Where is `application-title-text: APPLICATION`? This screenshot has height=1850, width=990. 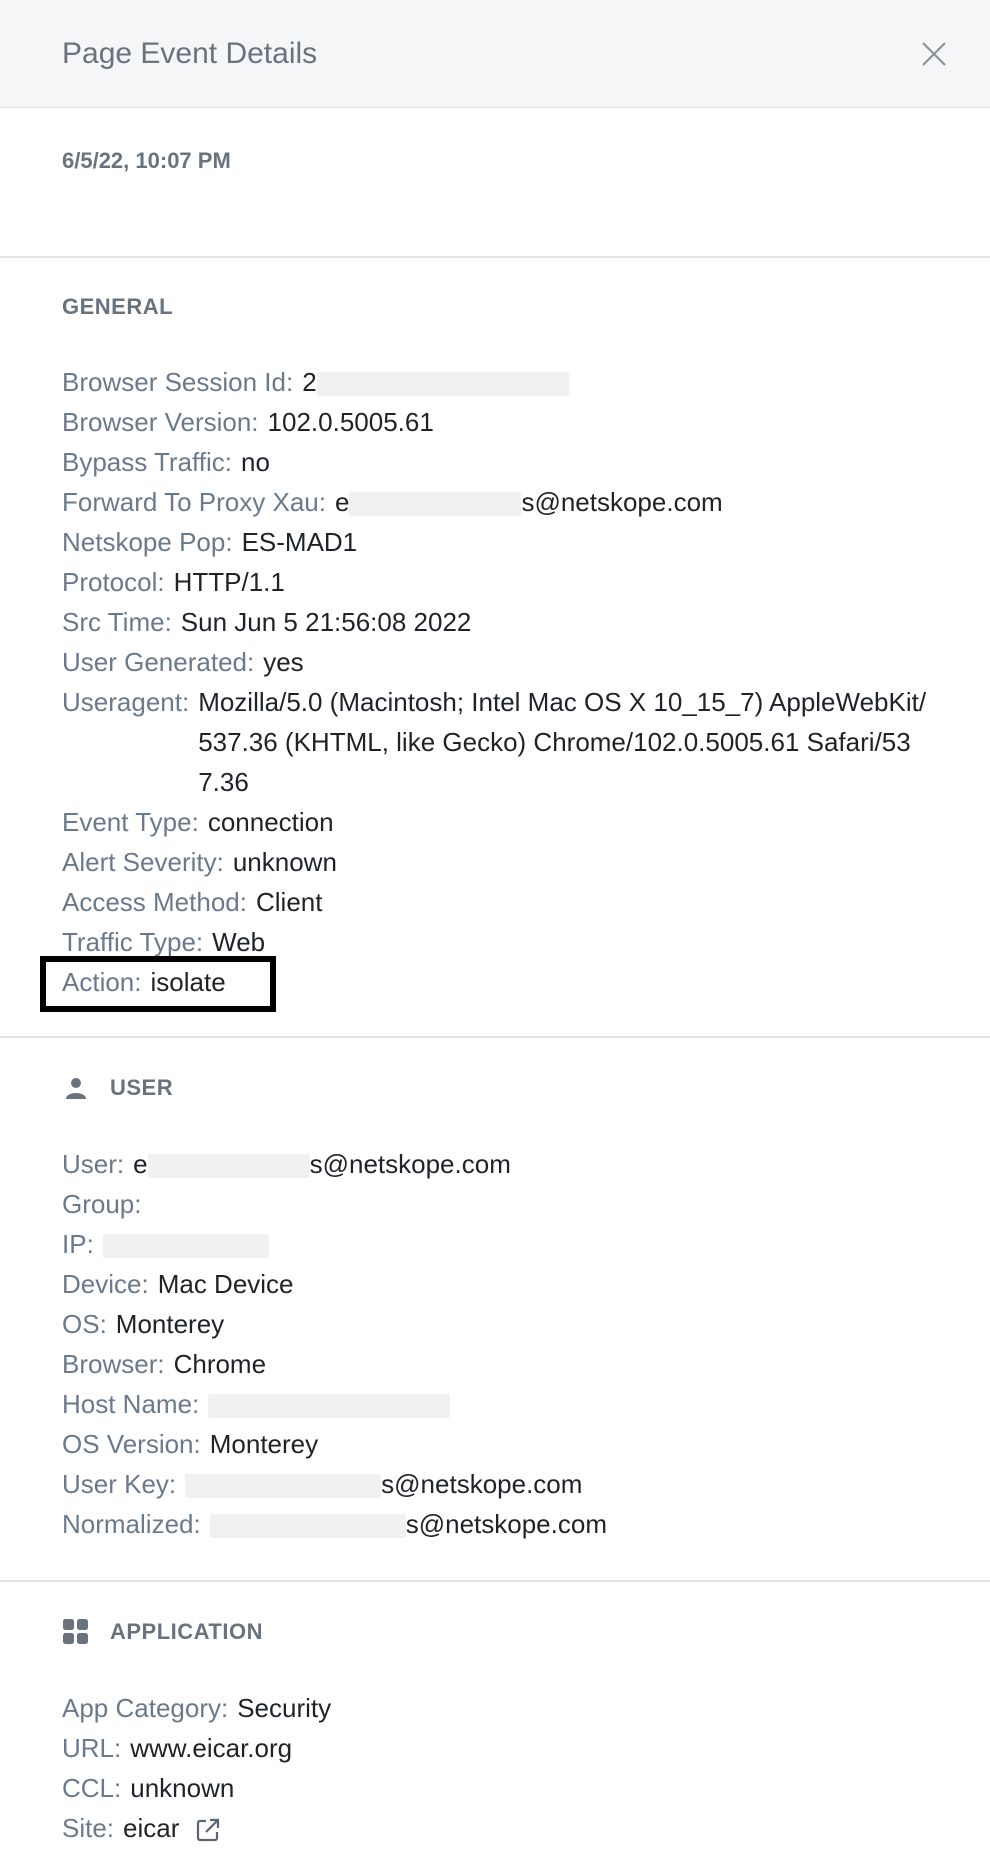
application-title-text: APPLICATION is located at coordinates (186, 1631).